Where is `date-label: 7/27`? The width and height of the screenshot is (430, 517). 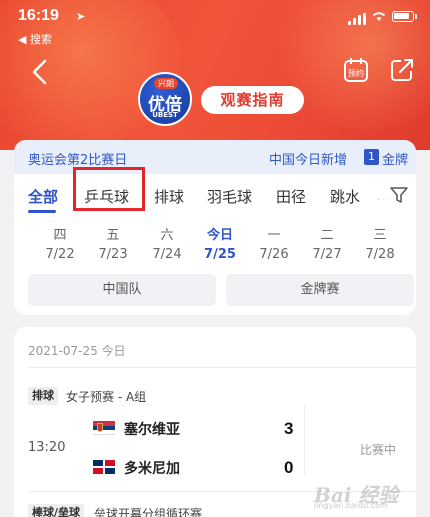
date-label: 7/27 is located at coordinates (327, 254).